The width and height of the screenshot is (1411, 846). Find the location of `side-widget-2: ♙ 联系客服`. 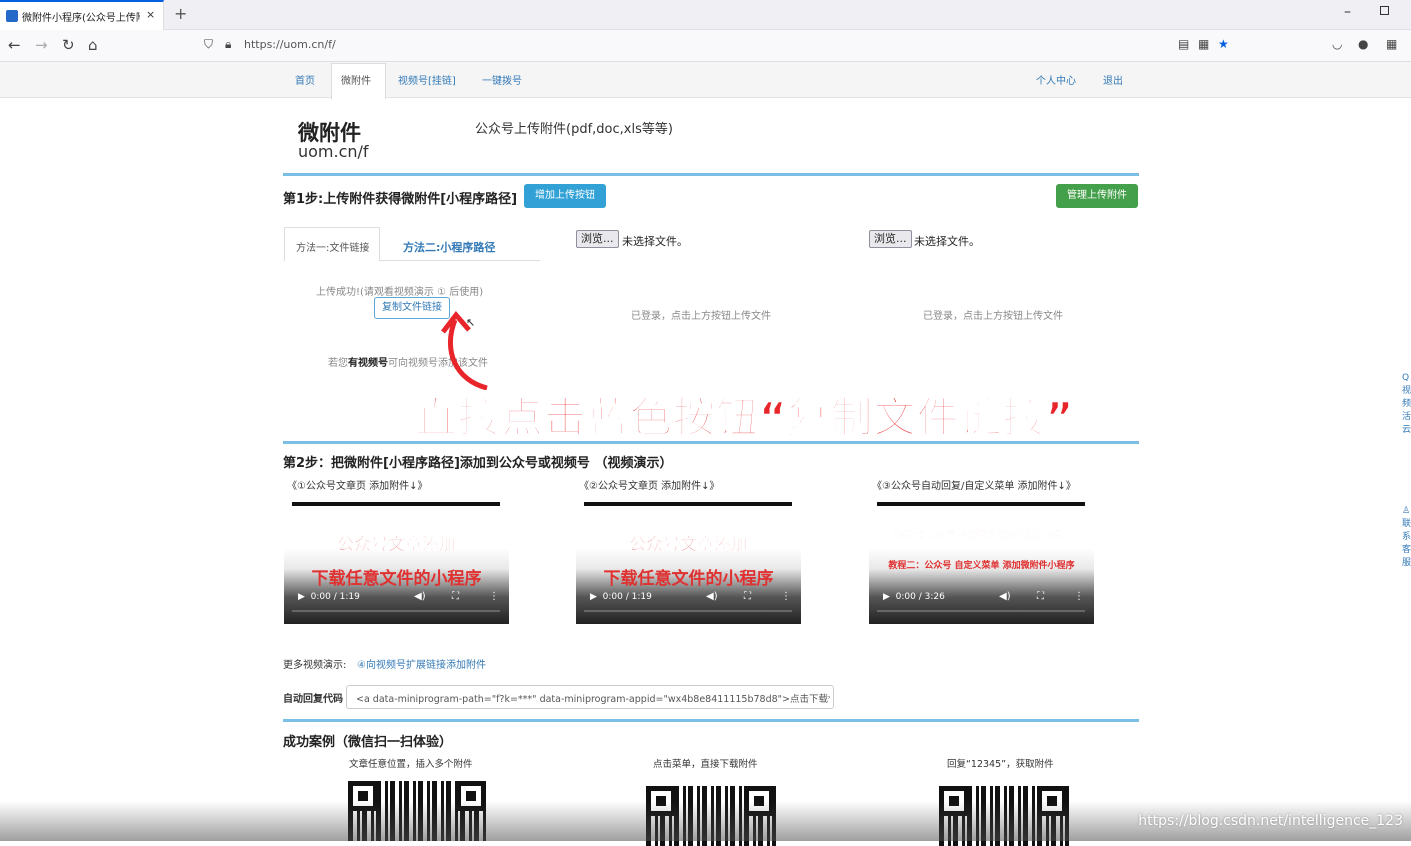

side-widget-2: ♙ 联系客服 is located at coordinates (1406, 537).